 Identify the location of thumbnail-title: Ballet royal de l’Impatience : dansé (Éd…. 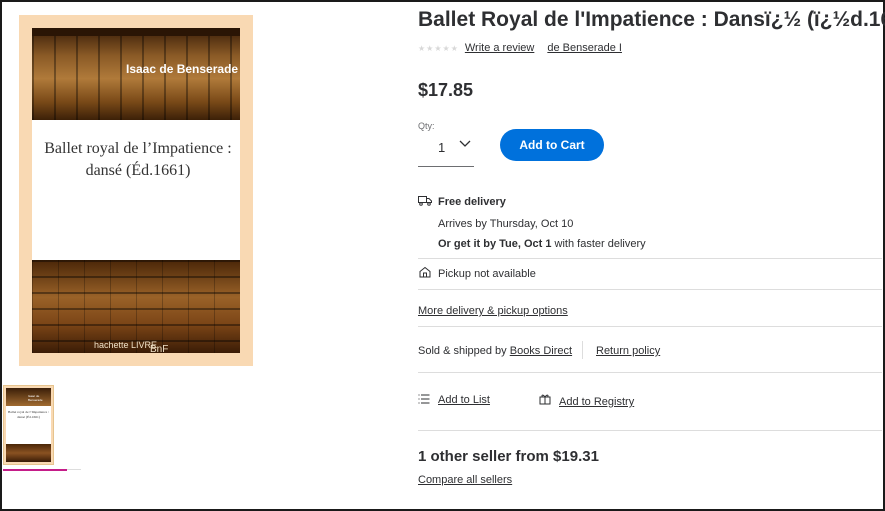
(28, 414).